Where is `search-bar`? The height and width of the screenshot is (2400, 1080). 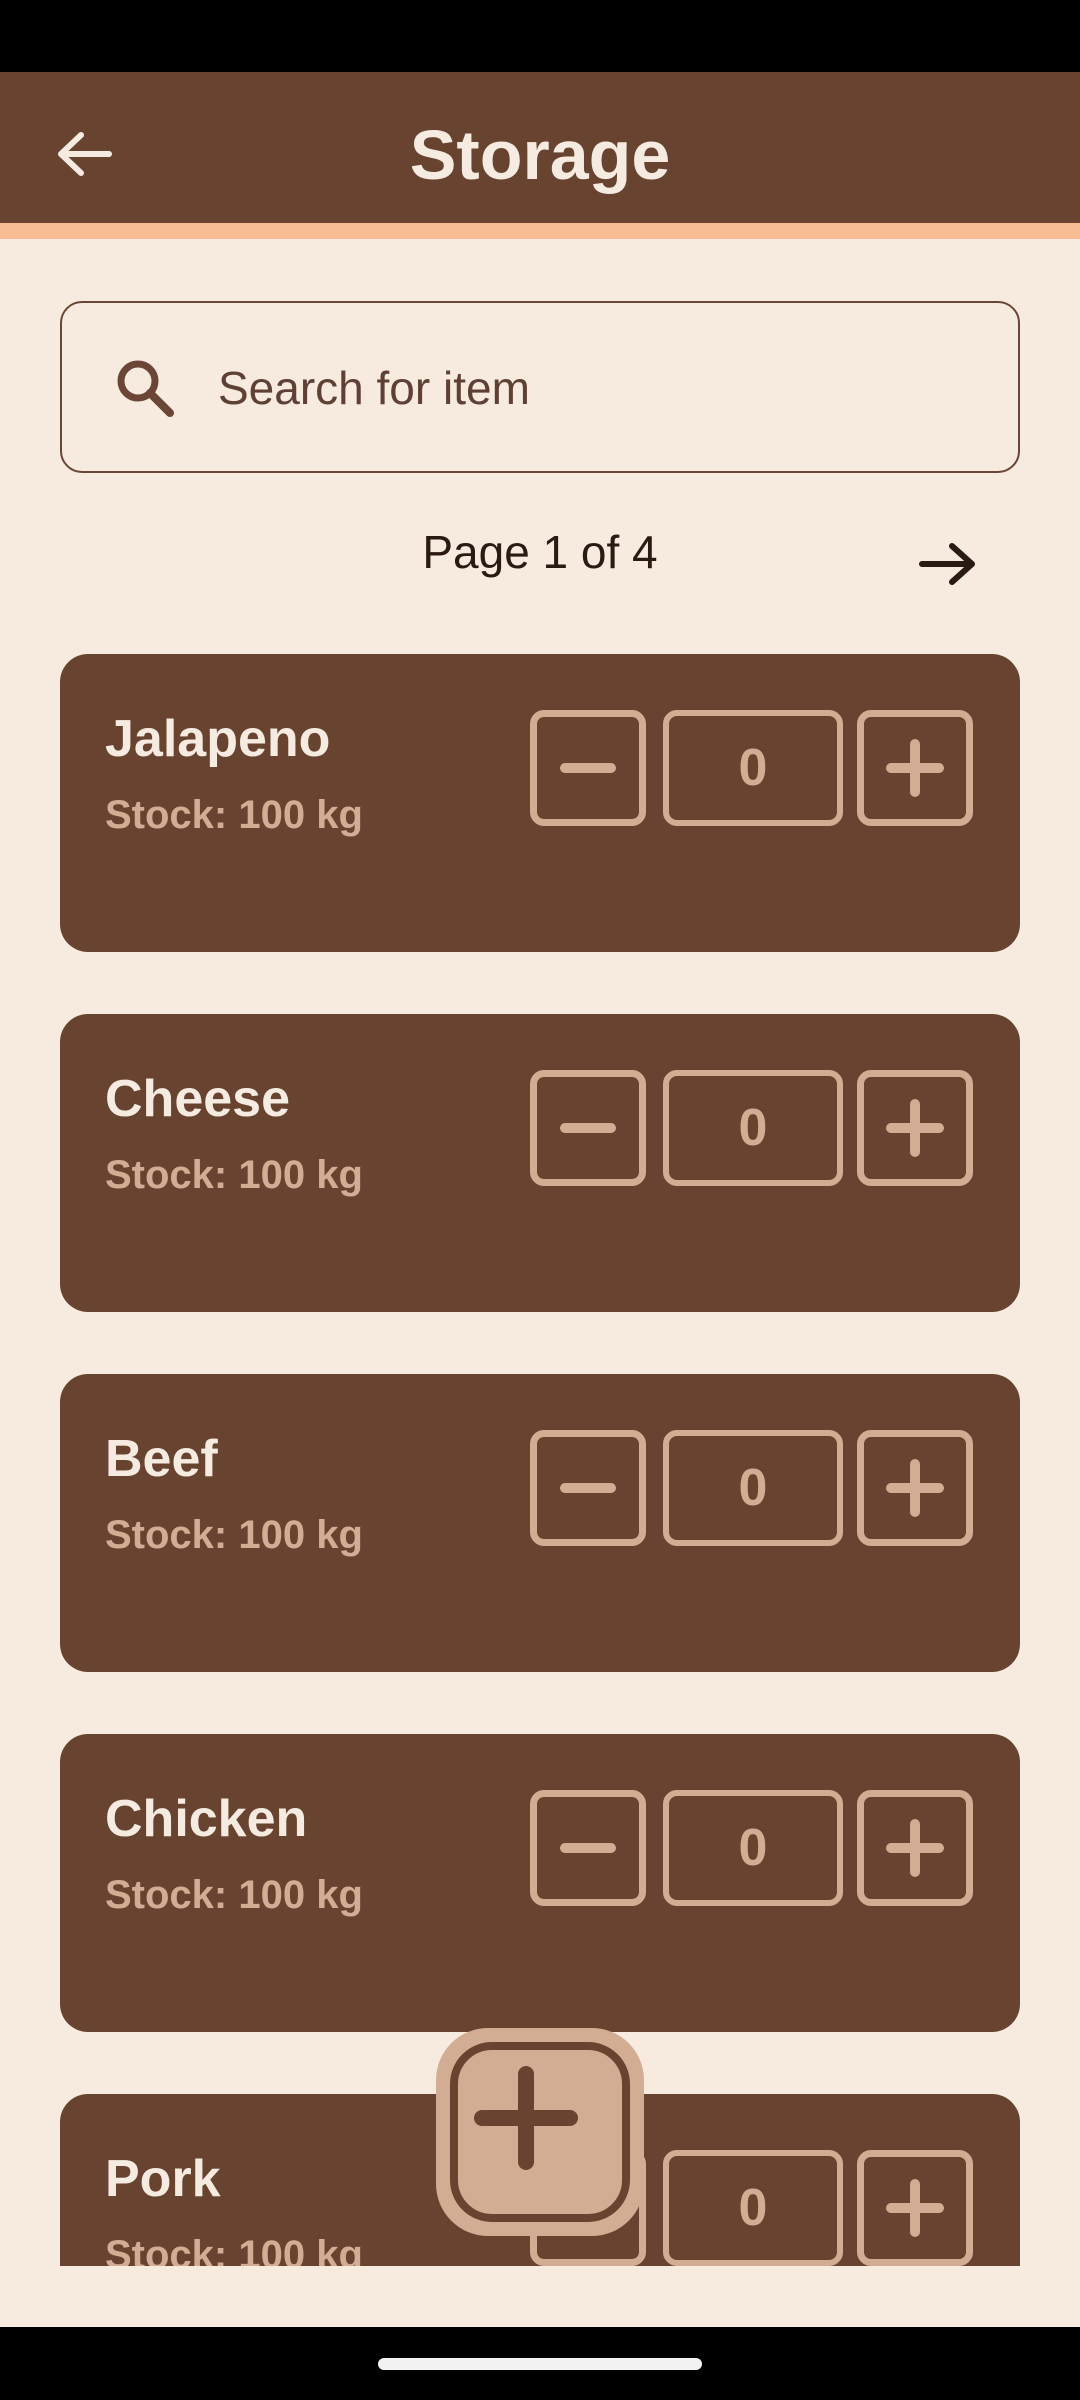 search-bar is located at coordinates (540, 387).